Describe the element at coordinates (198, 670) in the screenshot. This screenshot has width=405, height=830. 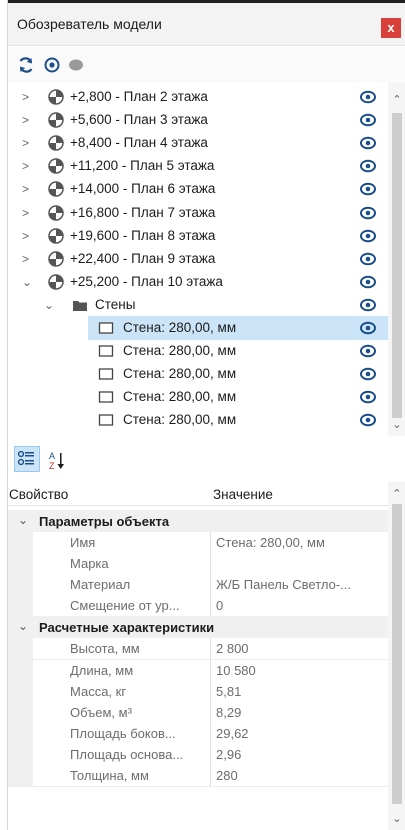
I see `property-row: Длина, мм 10 580` at that location.